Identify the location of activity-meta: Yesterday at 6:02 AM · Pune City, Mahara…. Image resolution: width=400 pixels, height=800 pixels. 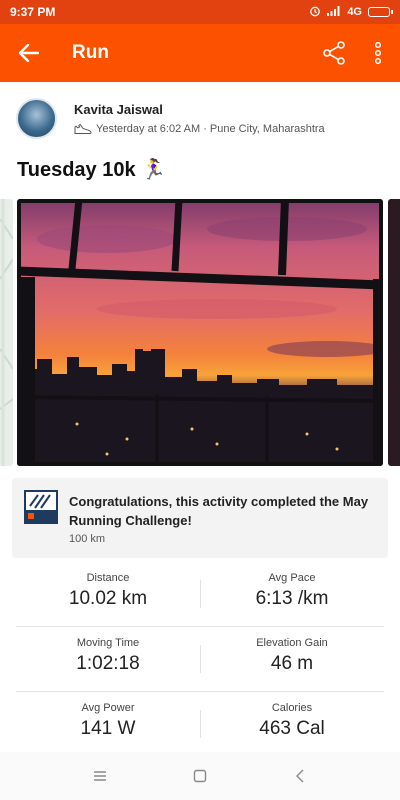
(199, 129).